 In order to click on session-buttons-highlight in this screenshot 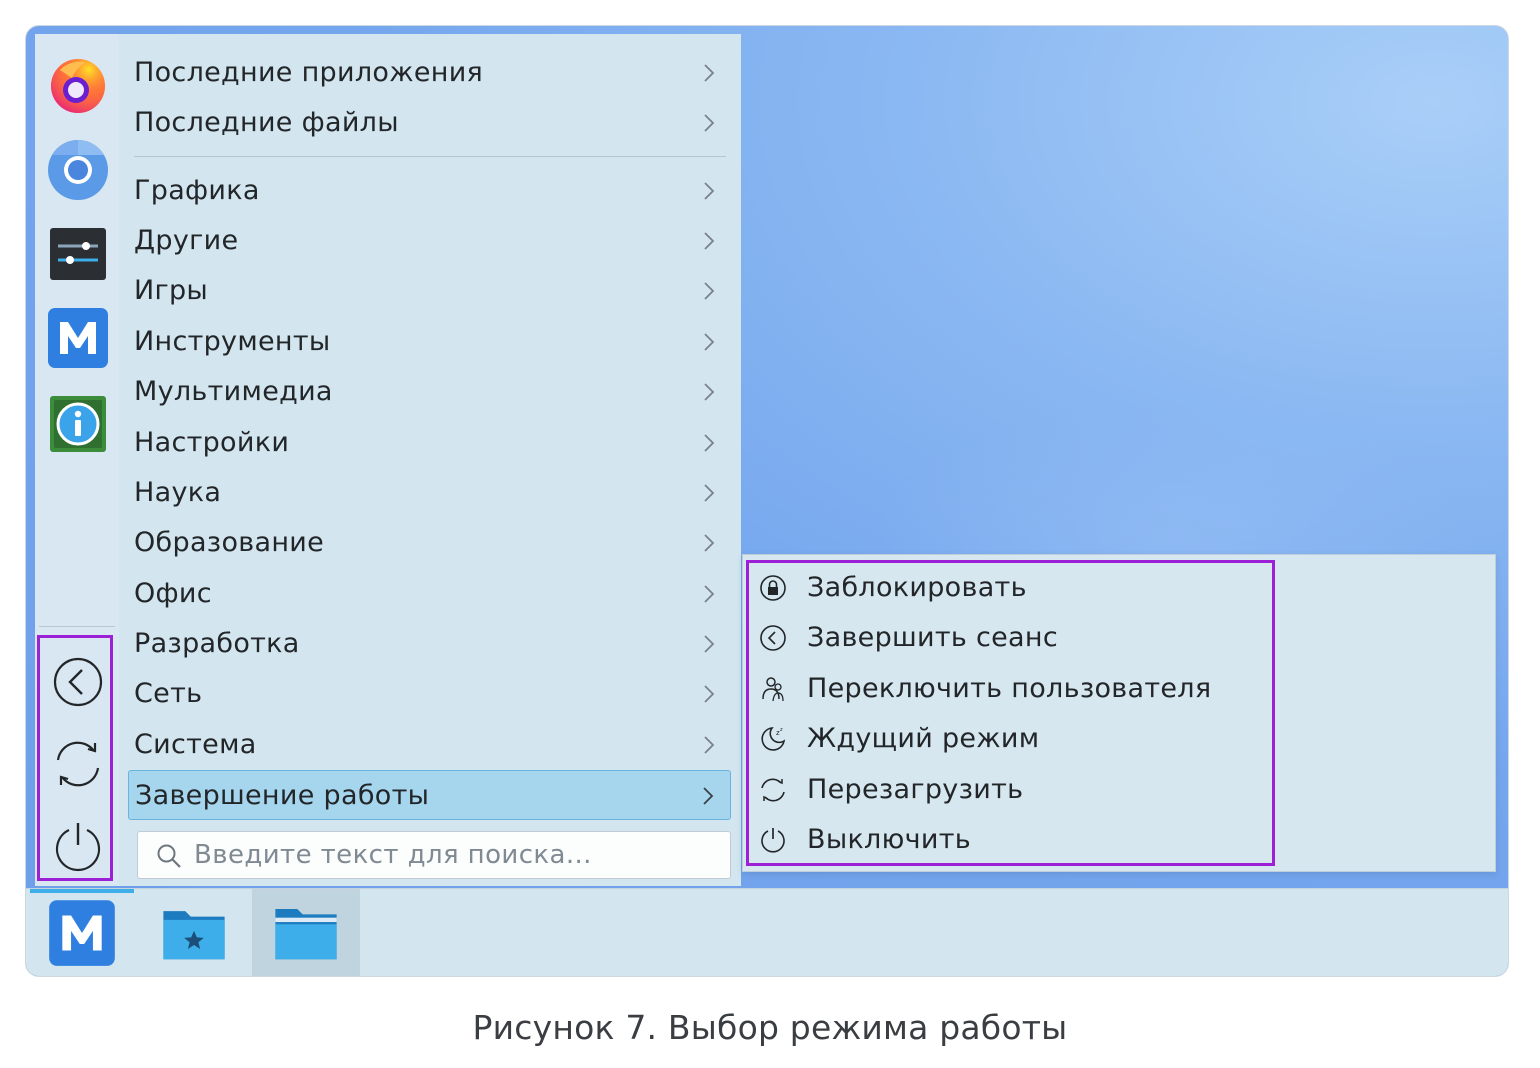, I will do `click(75, 758)`.